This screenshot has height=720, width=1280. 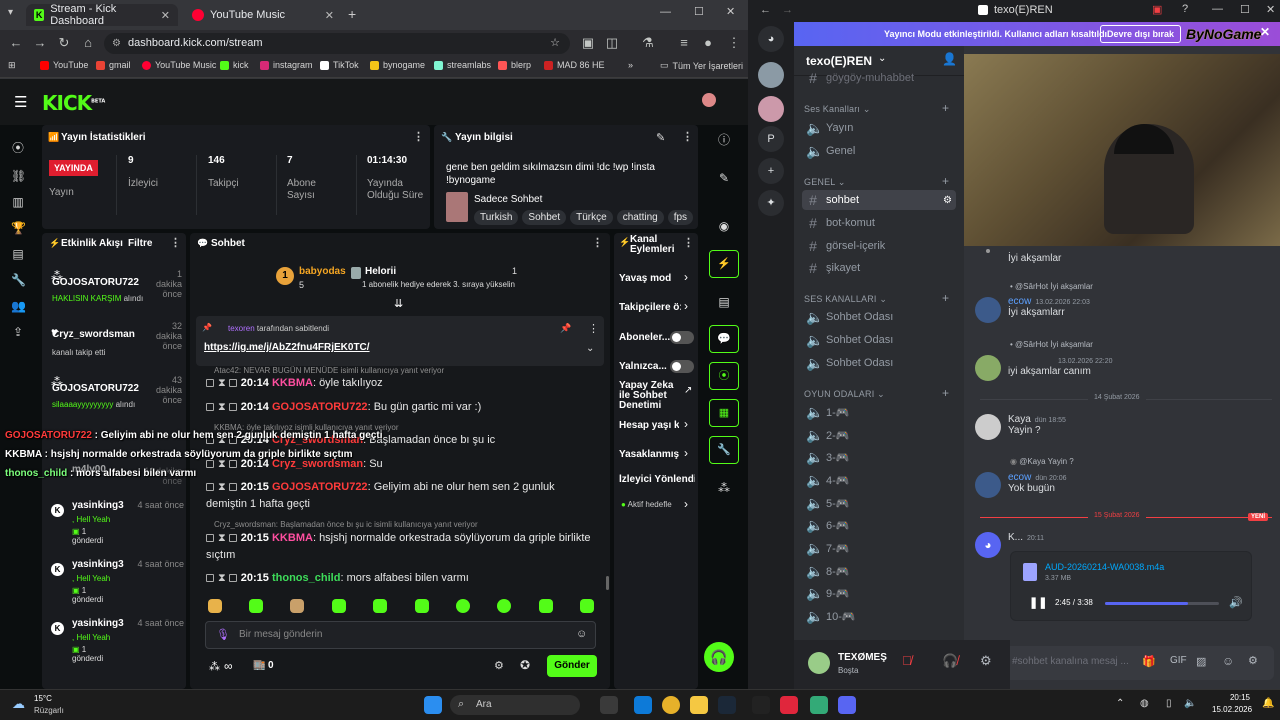 What do you see at coordinates (1149, 661) in the screenshot?
I see `gift-icon: 🎁` at bounding box center [1149, 661].